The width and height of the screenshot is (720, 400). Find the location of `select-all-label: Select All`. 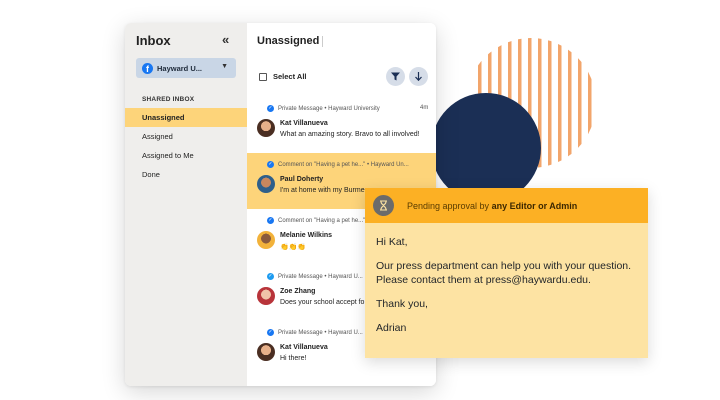

select-all-label: Select All is located at coordinates (290, 76).